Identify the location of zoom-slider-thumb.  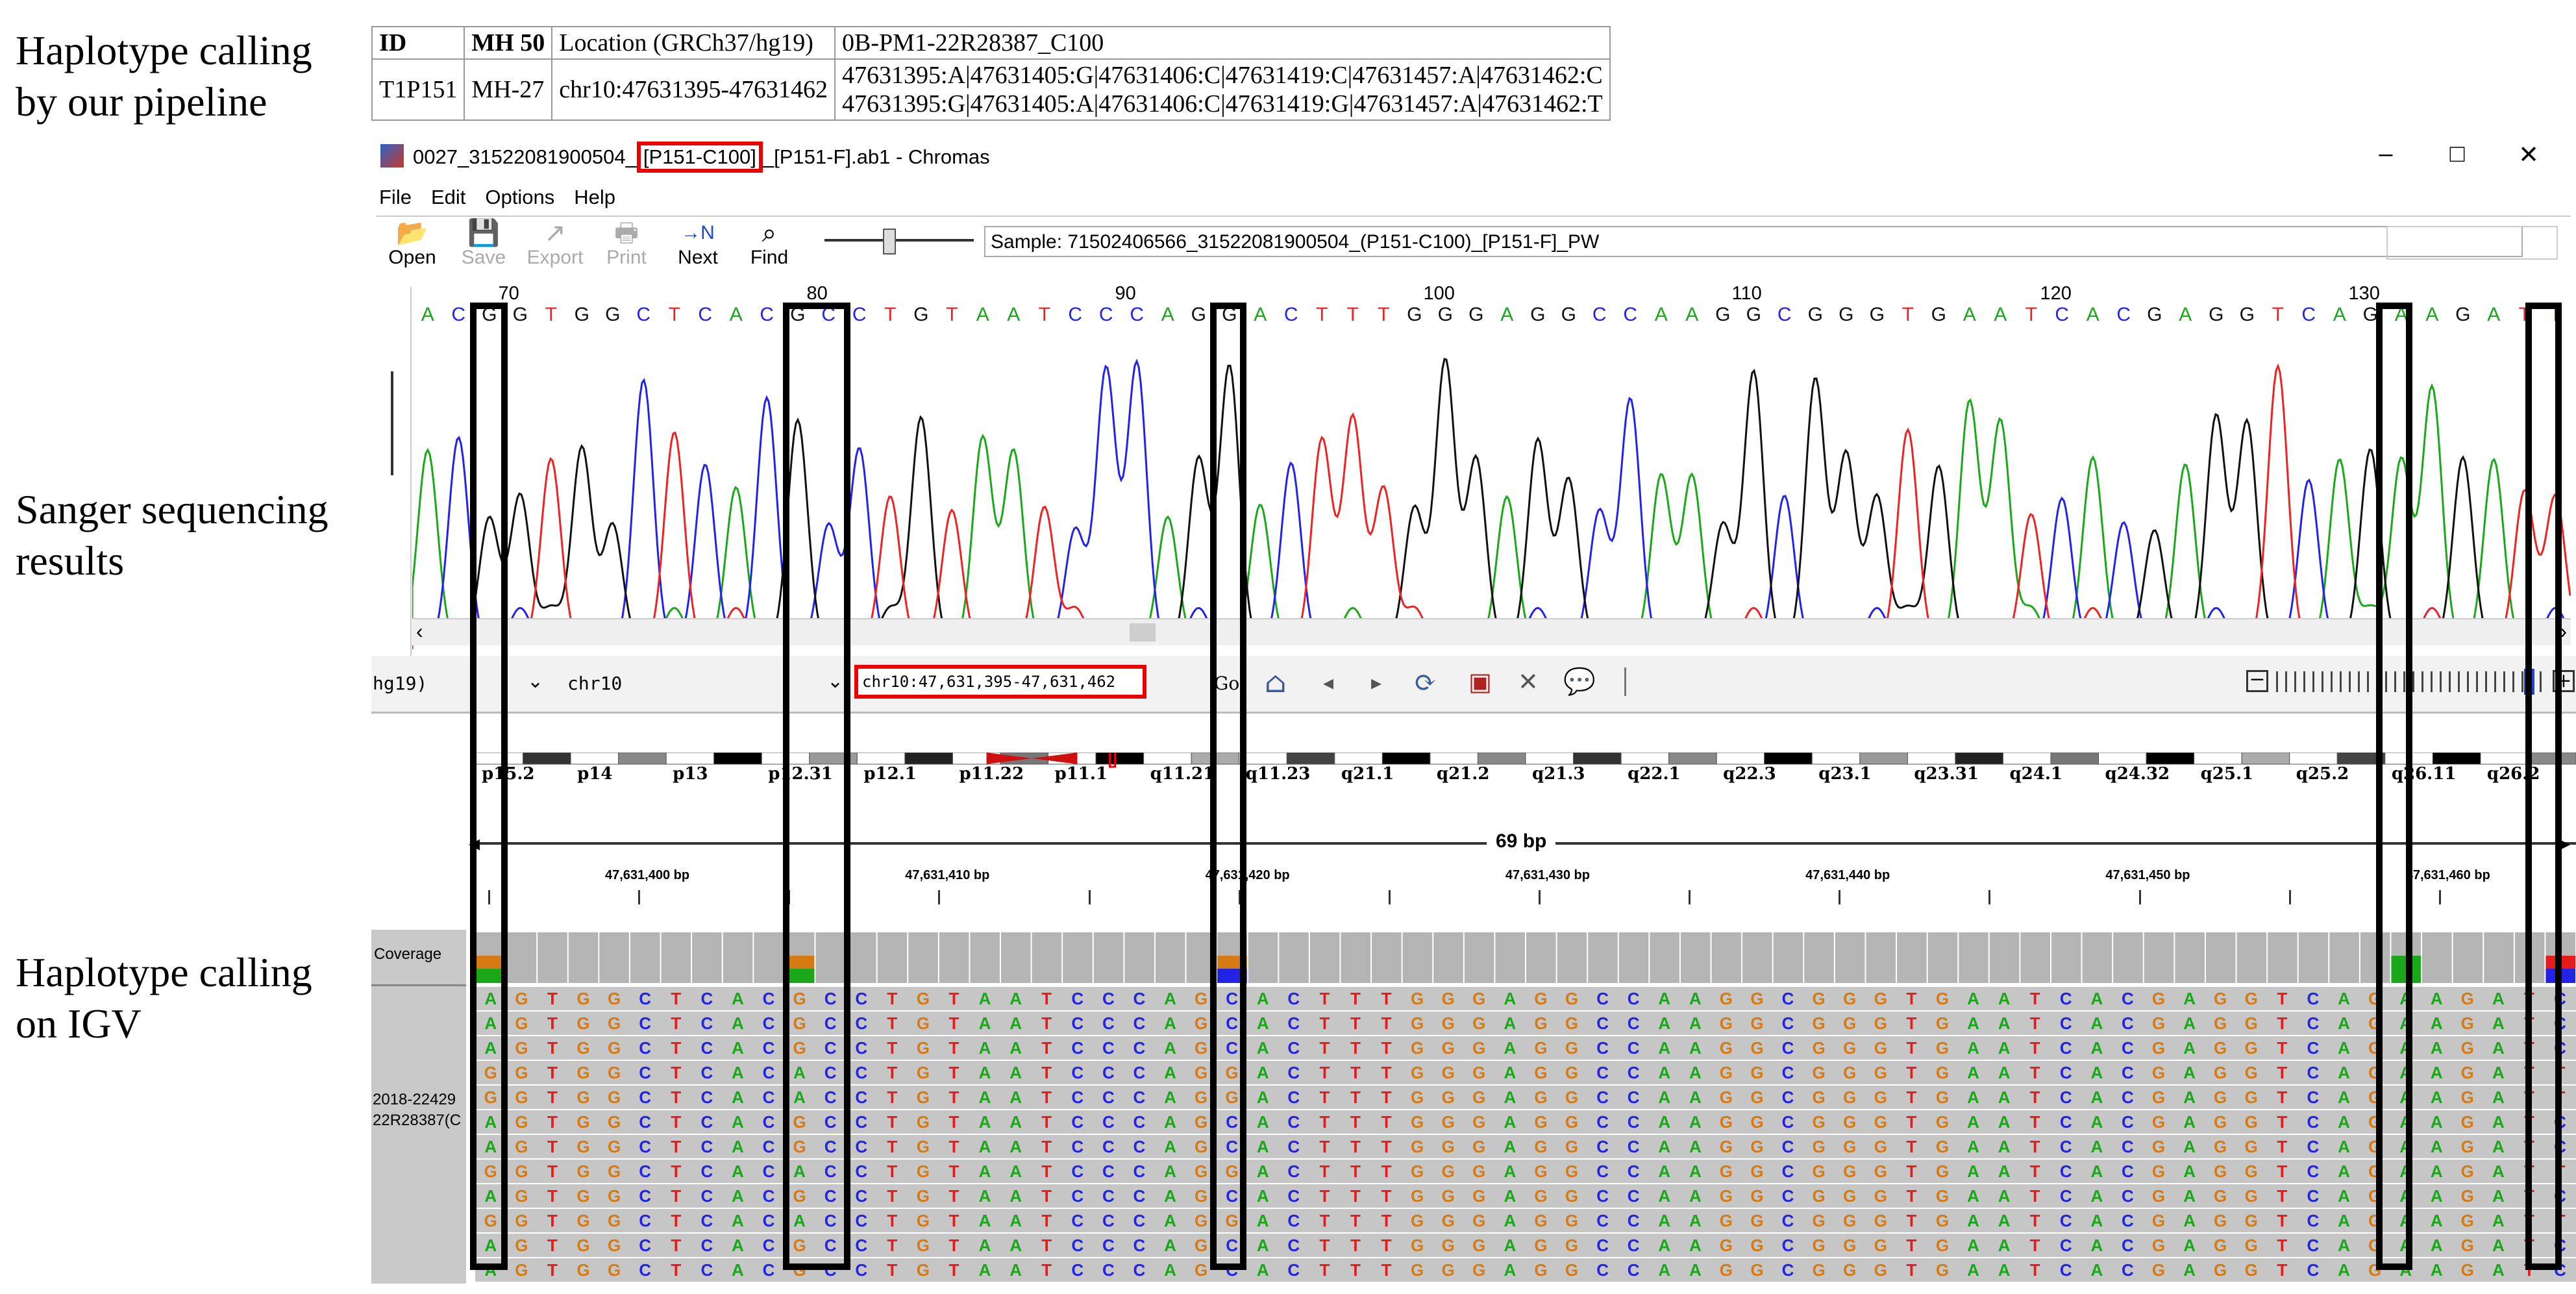
(889, 242).